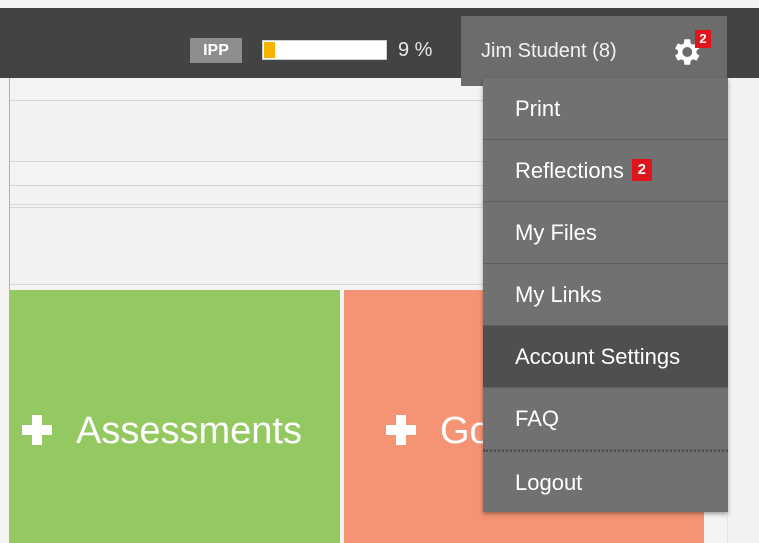 The height and width of the screenshot is (543, 759). I want to click on menu-item-my-files: My Files, so click(605, 233).